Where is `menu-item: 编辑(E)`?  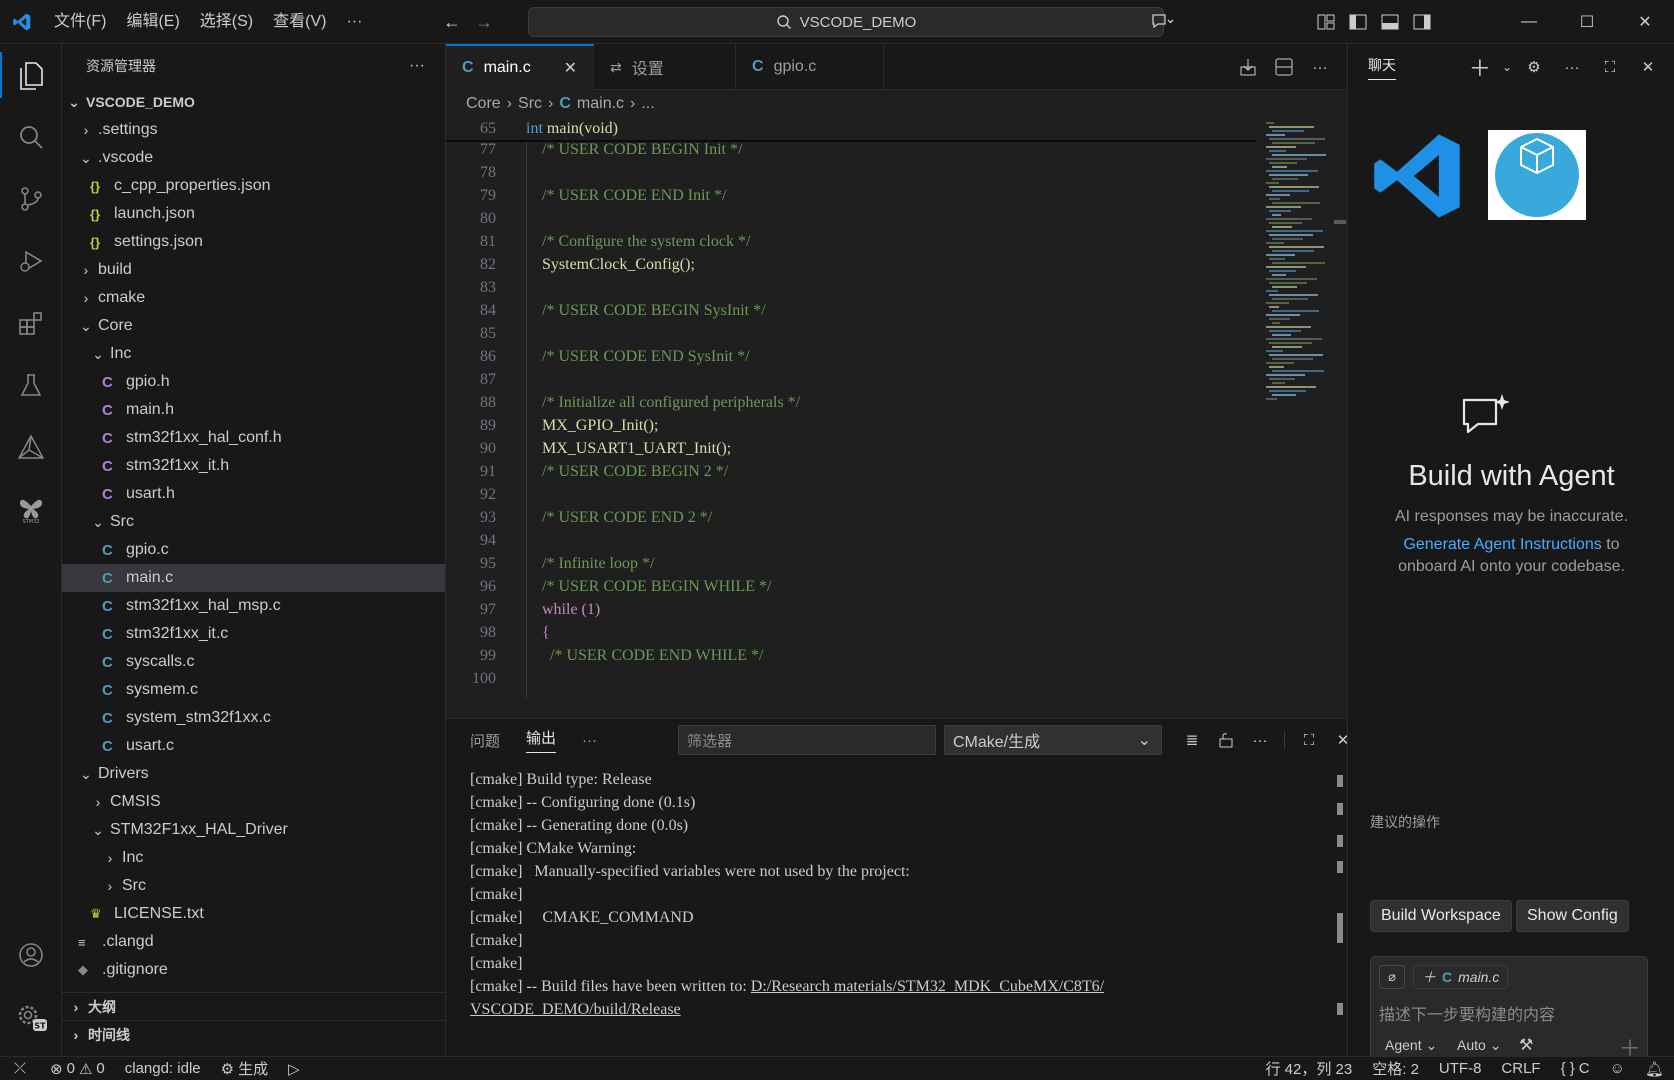 menu-item: 编辑(E) is located at coordinates (152, 22).